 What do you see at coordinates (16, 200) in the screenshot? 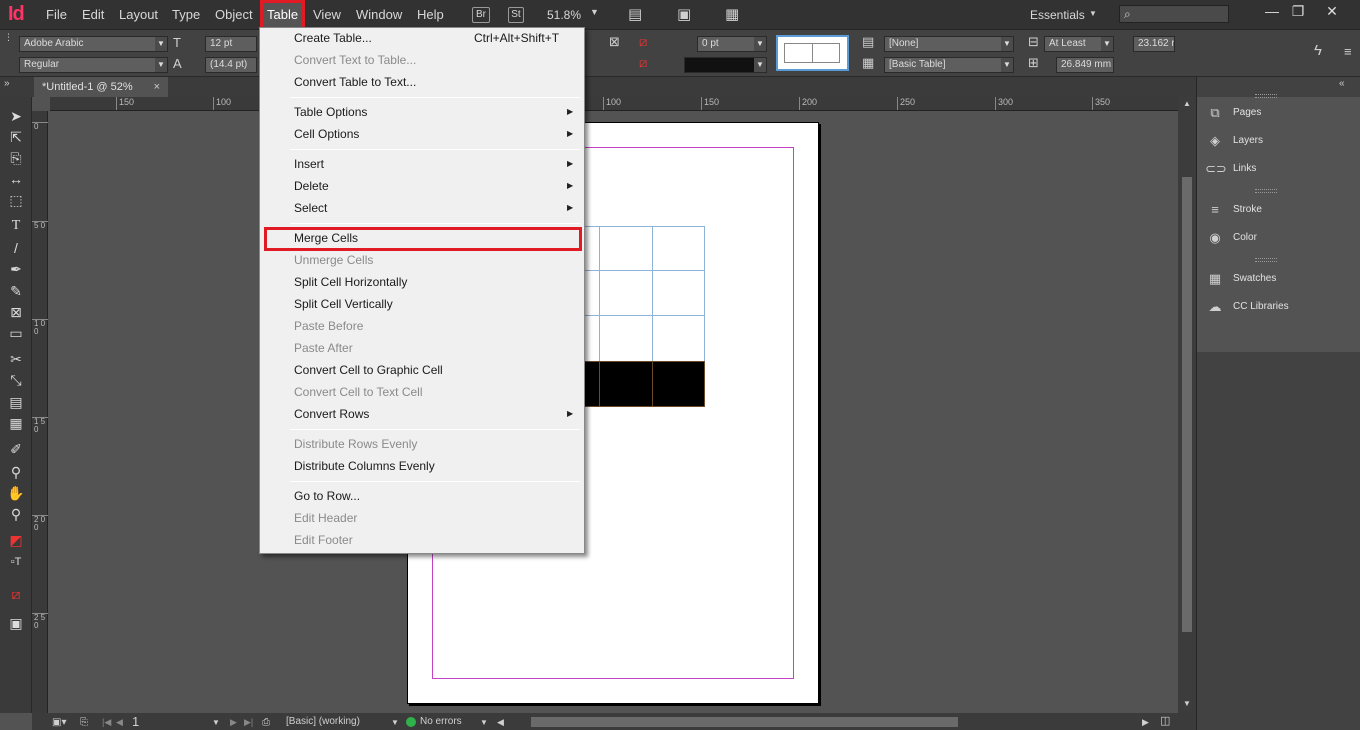
I see `content-collector-icon: ⬚` at bounding box center [16, 200].